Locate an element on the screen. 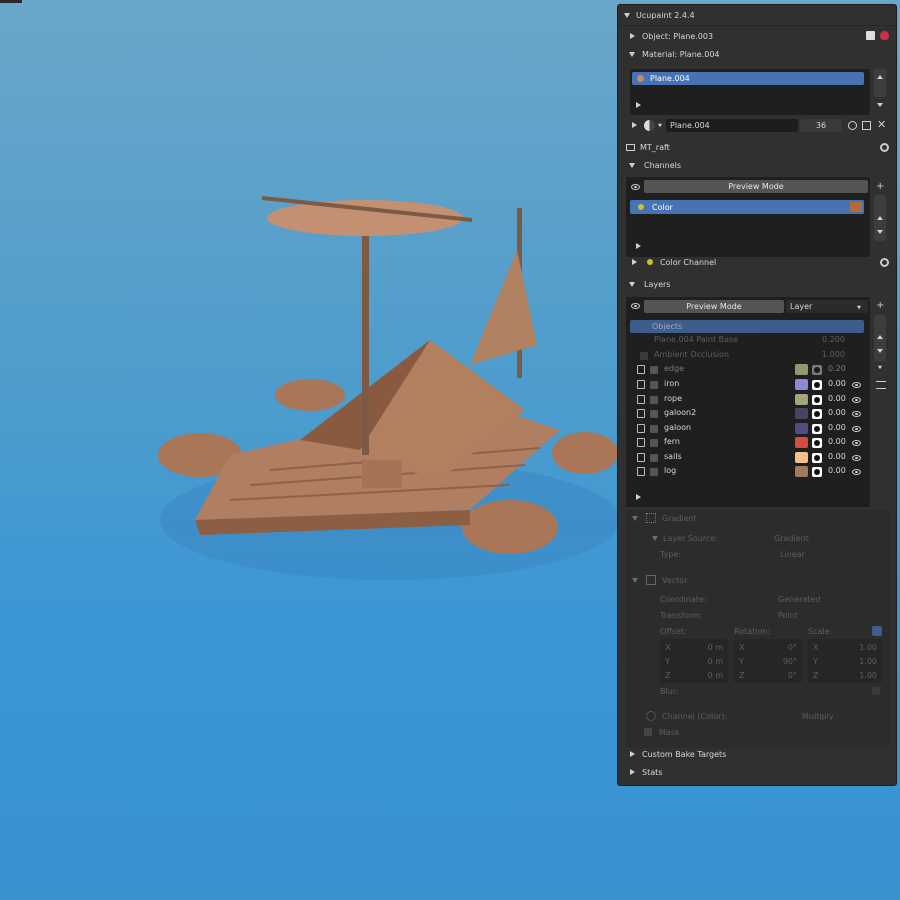 The width and height of the screenshot is (900, 900). material-slot: Plane.004 is located at coordinates (748, 78).